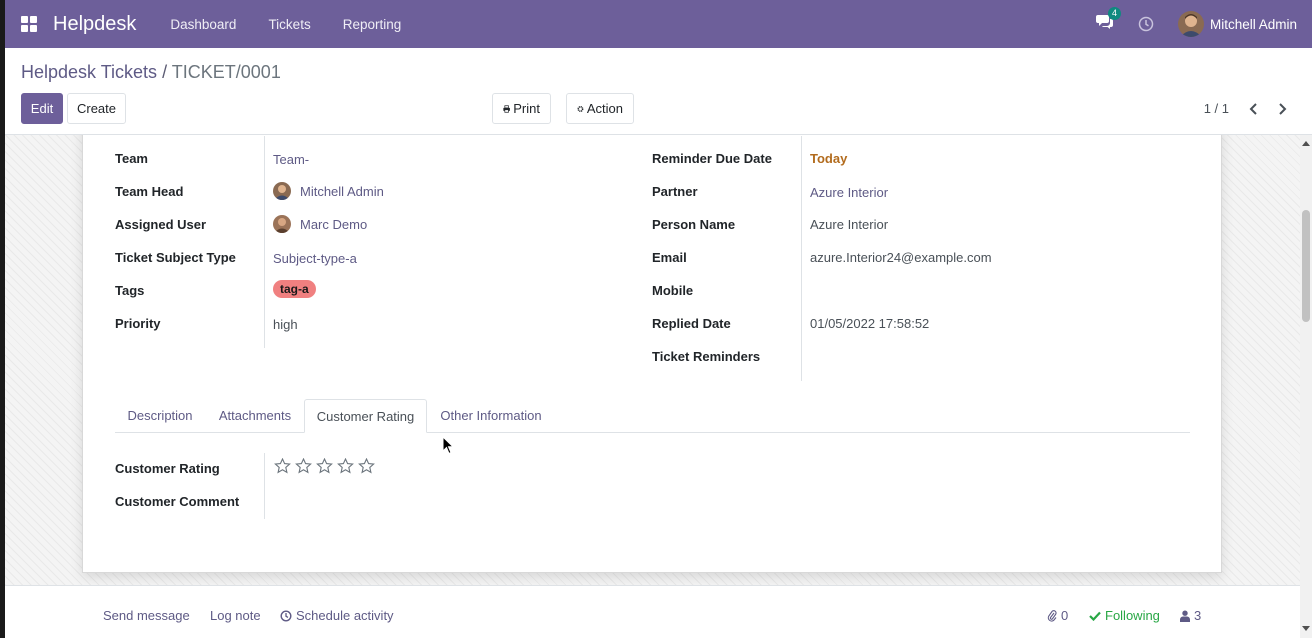  I want to click on tab-other-information: Other Information, so click(491, 415).